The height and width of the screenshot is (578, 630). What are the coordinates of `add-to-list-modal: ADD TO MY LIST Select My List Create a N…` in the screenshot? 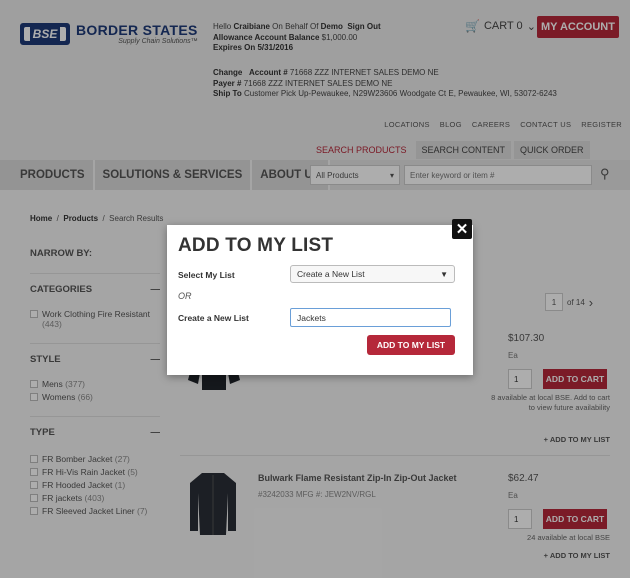 It's located at (320, 300).